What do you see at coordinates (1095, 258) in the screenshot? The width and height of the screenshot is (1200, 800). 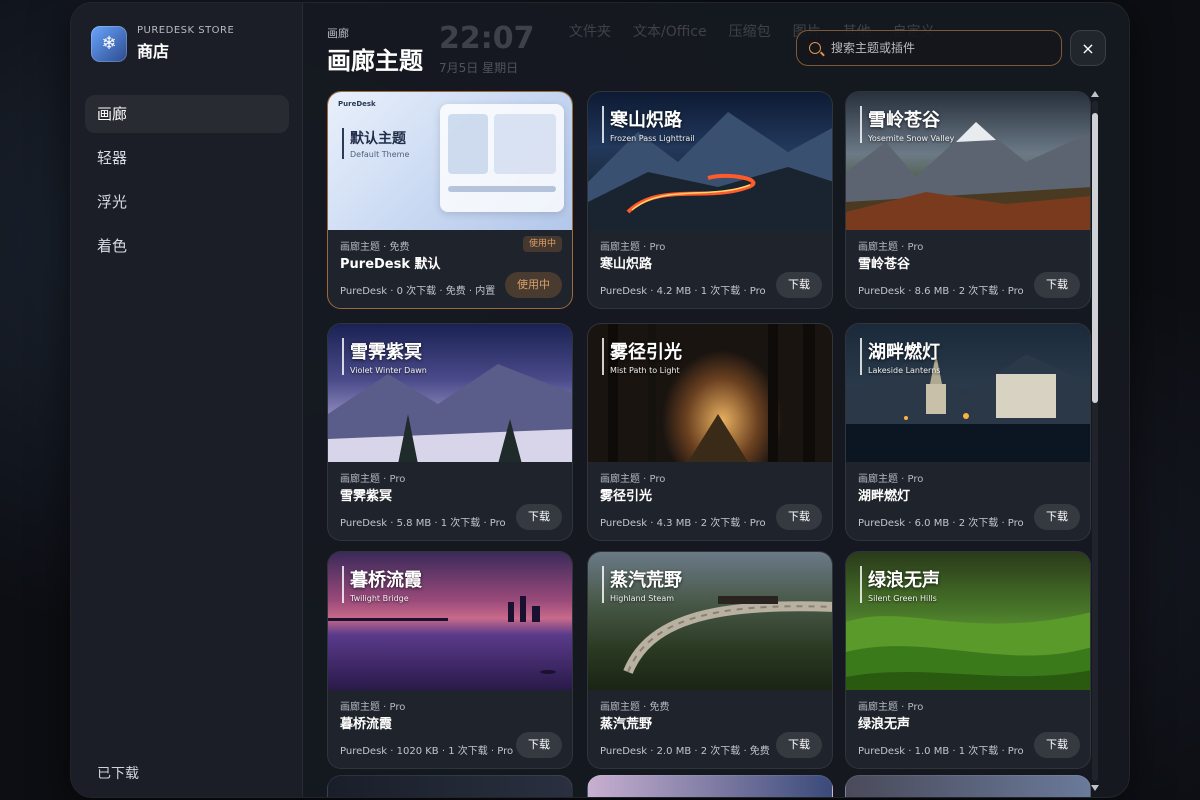 I see `scroll-thumb` at bounding box center [1095, 258].